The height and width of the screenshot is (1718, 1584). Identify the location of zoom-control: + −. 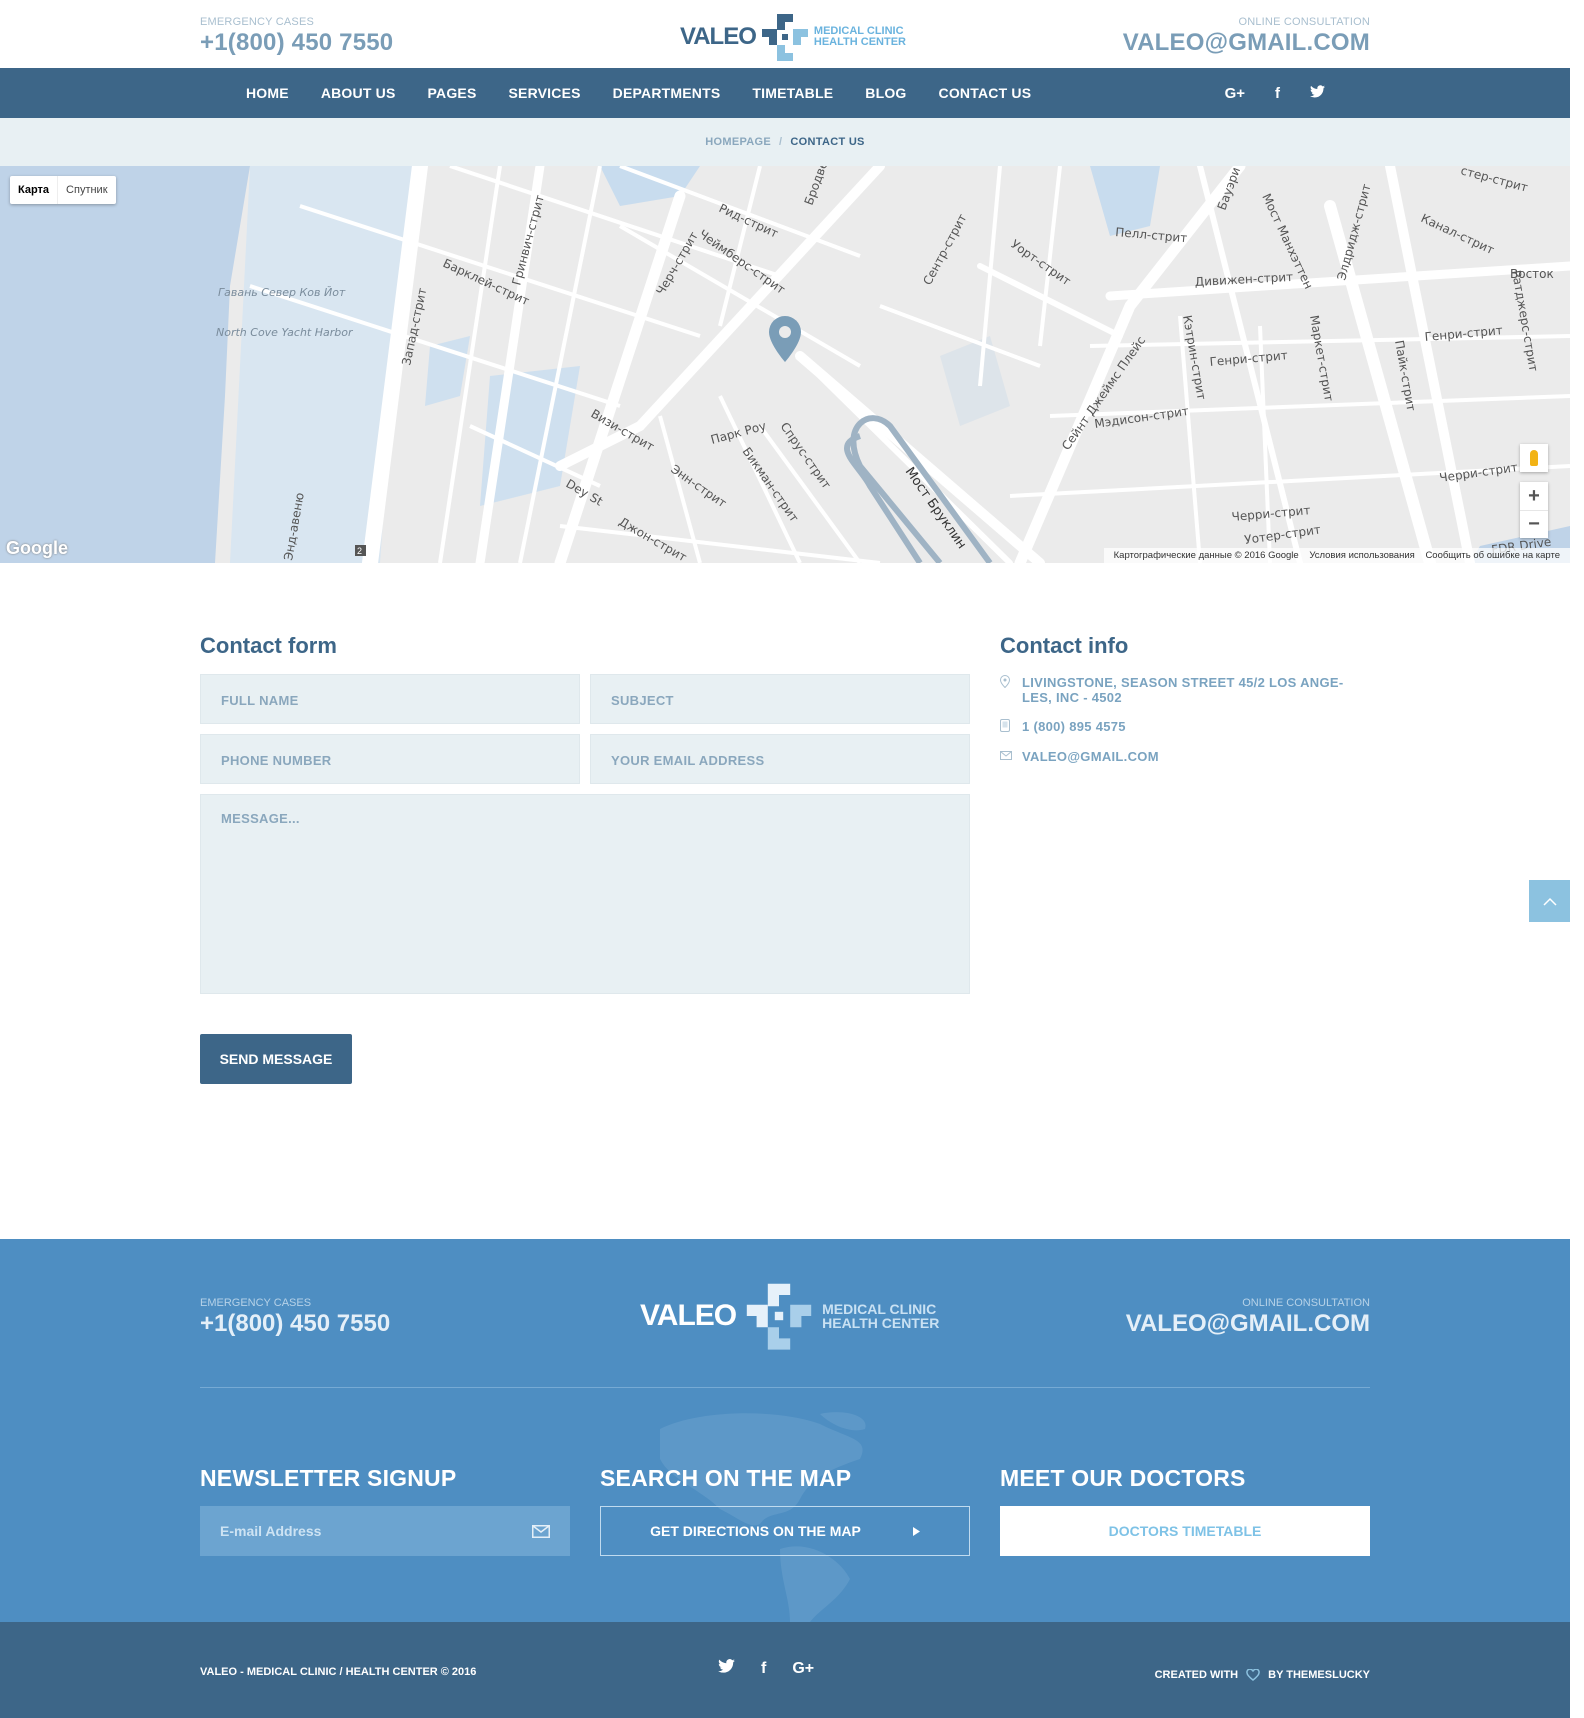
(1534, 510).